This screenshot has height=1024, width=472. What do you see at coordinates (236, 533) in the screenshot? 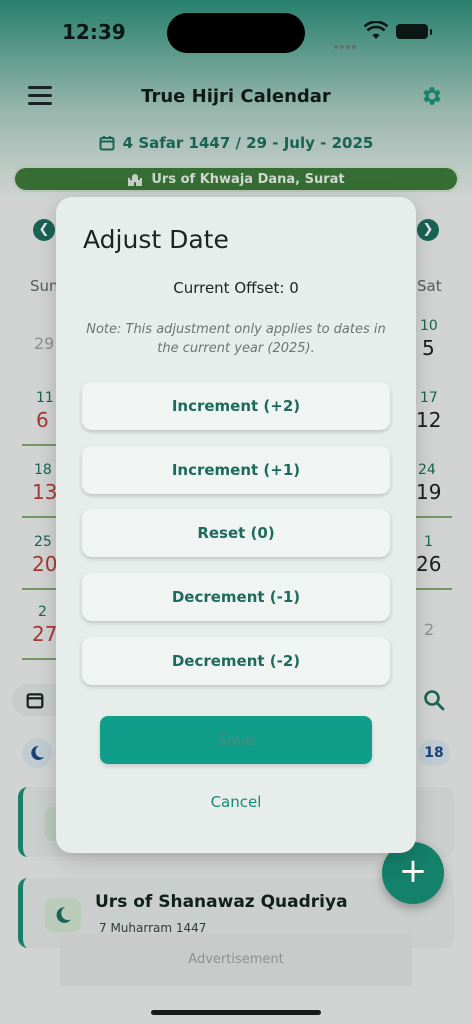
I see `reset-button: Reset (0)` at bounding box center [236, 533].